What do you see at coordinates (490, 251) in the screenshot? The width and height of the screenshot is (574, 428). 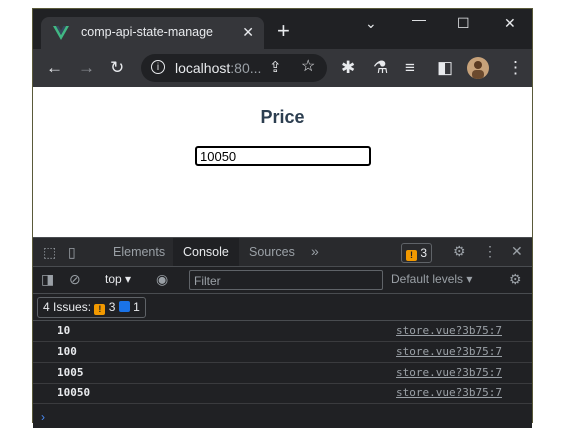 I see `devtools-menu-icon: ⋮` at bounding box center [490, 251].